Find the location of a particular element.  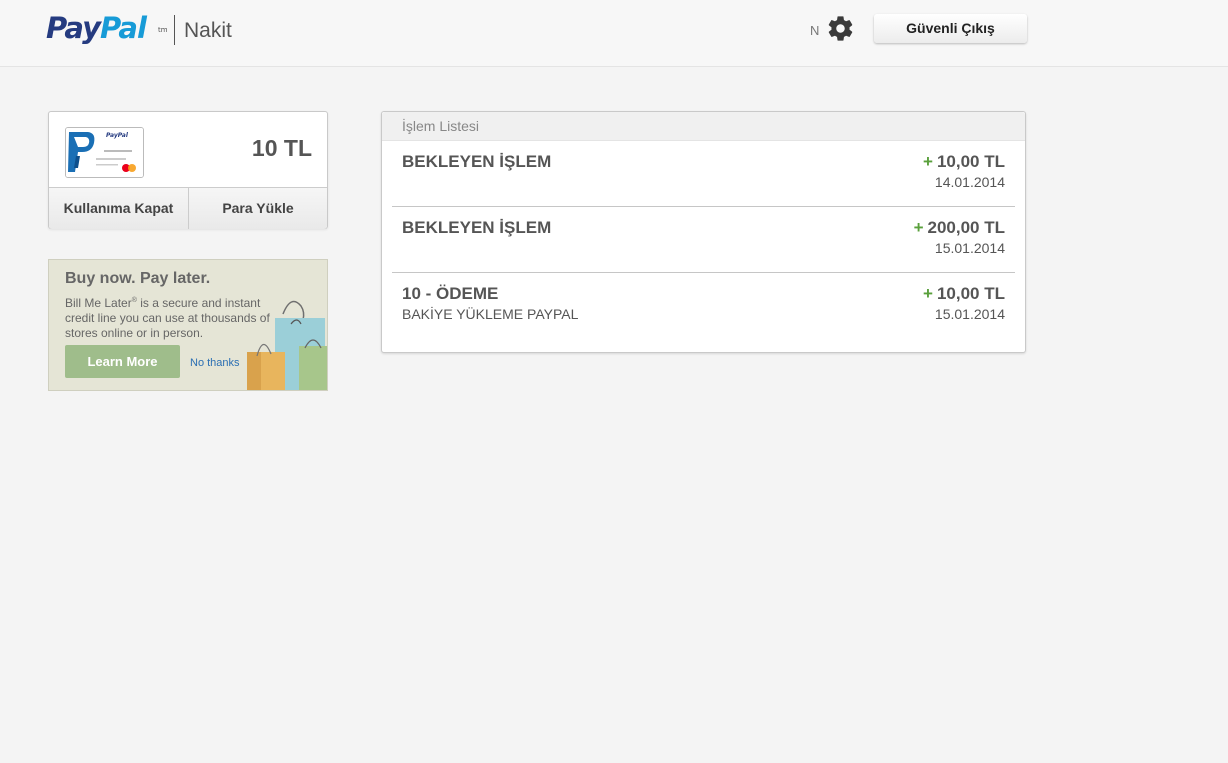

transaction-list-title: İşlem Listesi is located at coordinates (703, 126).